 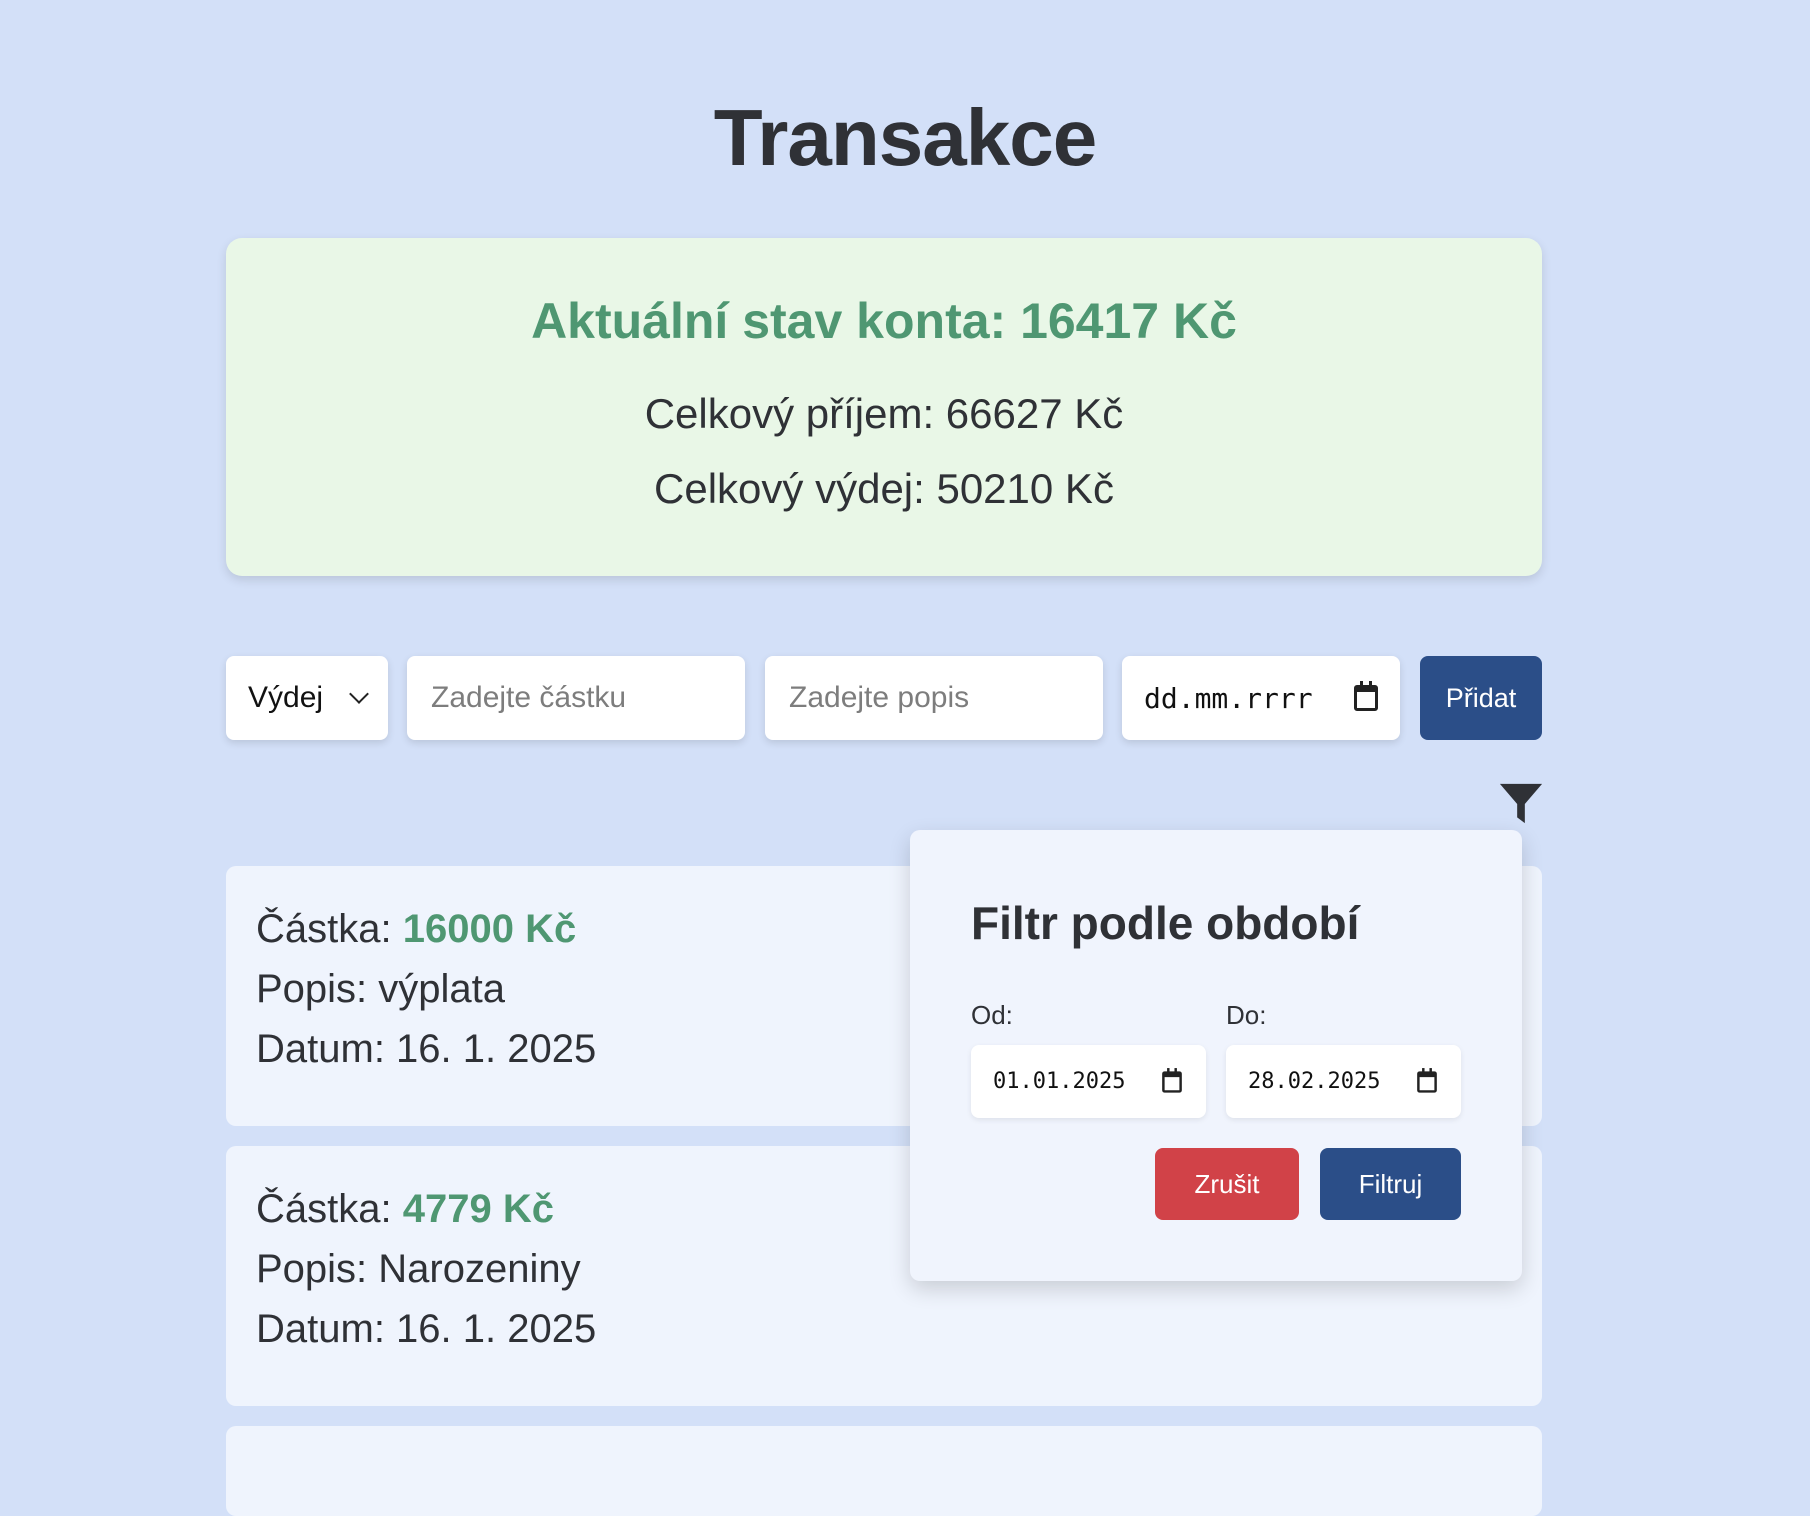 What do you see at coordinates (489, 929) in the screenshot?
I see `transaction-amount: 16000 Kč` at bounding box center [489, 929].